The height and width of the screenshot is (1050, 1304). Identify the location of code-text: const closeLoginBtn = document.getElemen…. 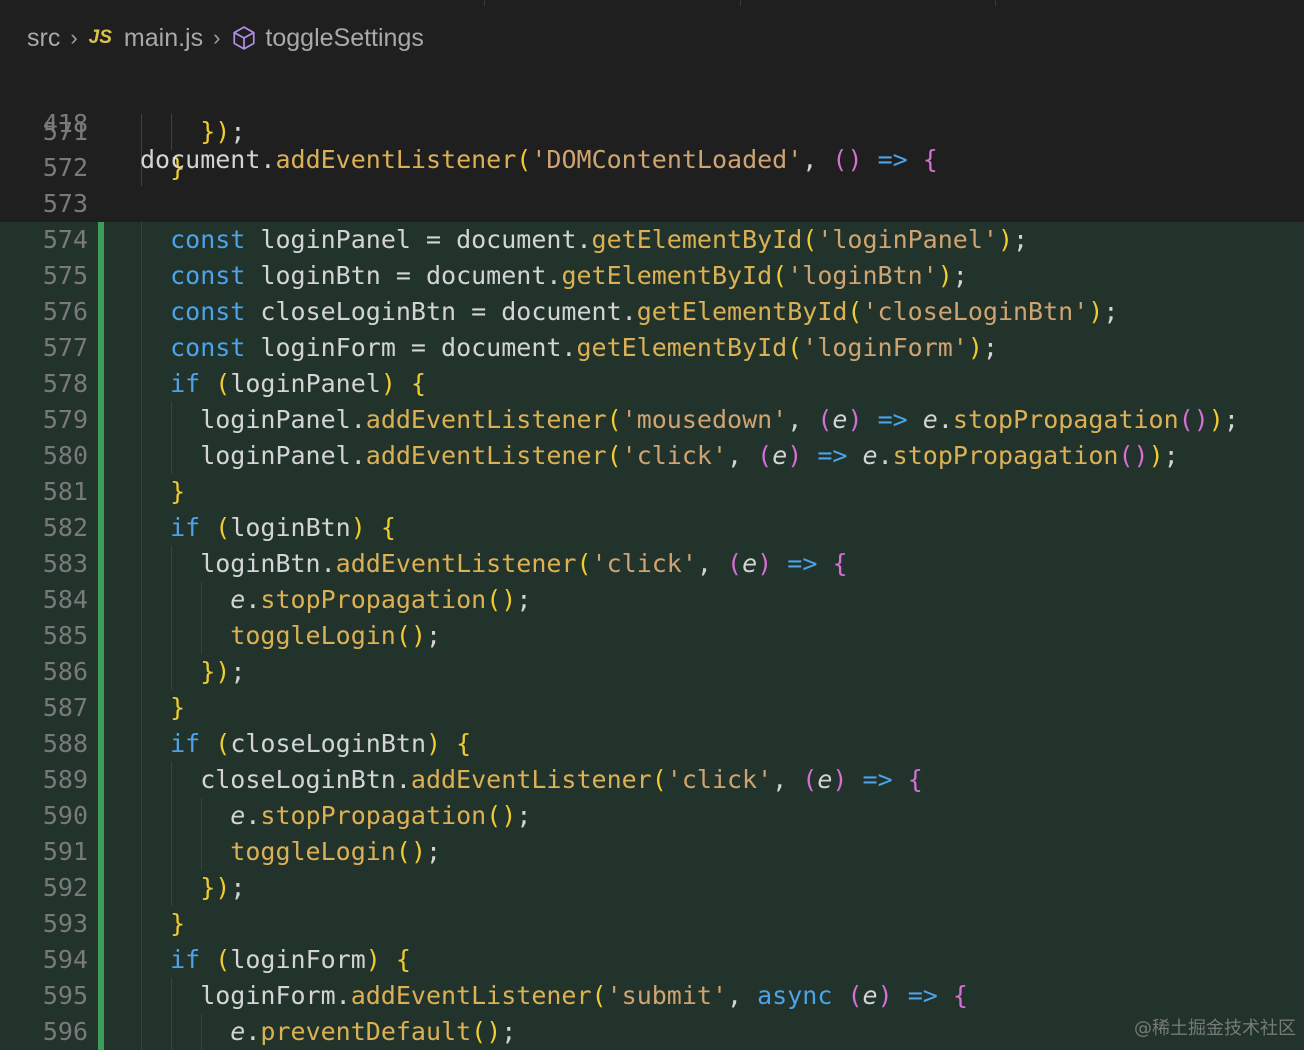
(644, 311).